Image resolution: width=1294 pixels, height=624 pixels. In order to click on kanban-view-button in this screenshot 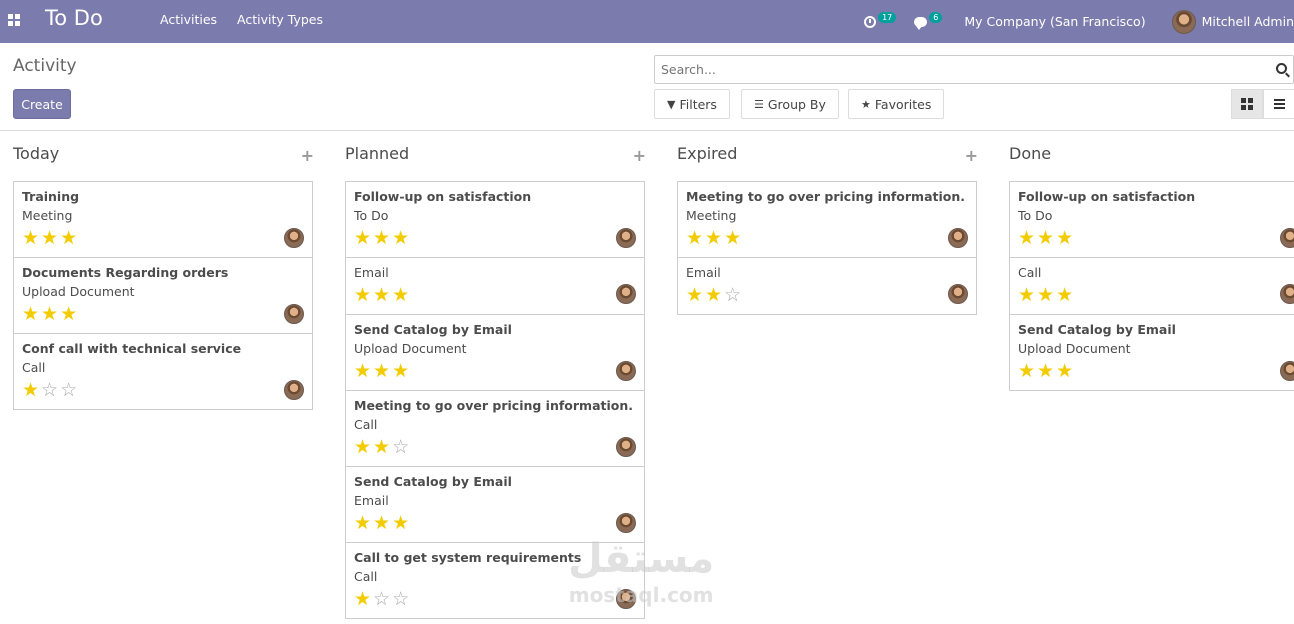, I will do `click(1247, 104)`.